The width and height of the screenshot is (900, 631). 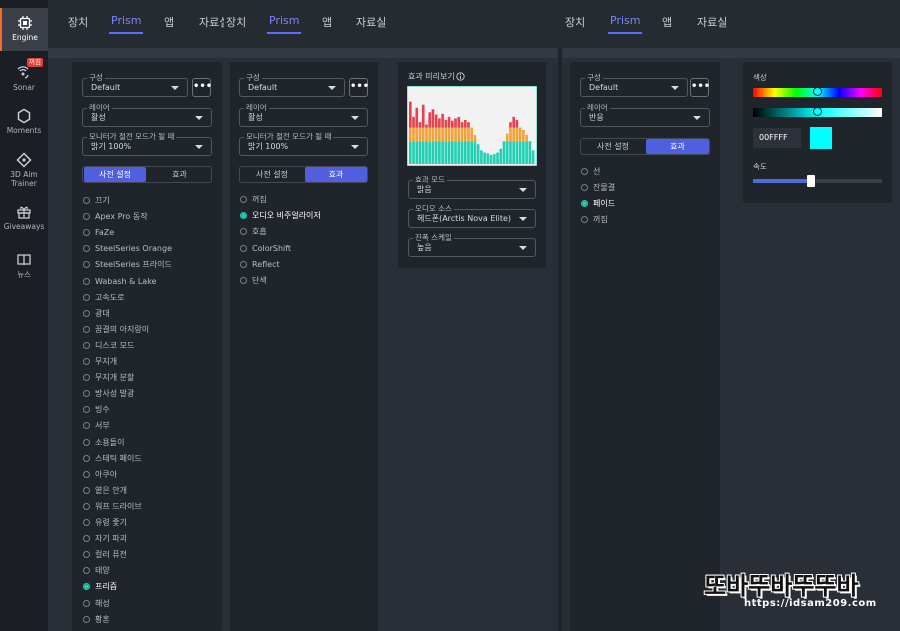 I want to click on sidebar-item-moments: Moments, so click(x=24, y=123).